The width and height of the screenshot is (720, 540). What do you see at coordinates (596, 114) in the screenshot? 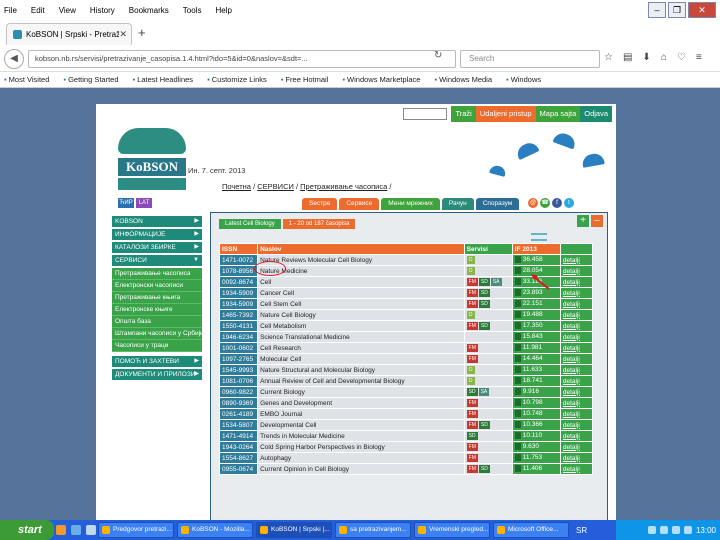
I see `logout-link: Odjava` at bounding box center [596, 114].